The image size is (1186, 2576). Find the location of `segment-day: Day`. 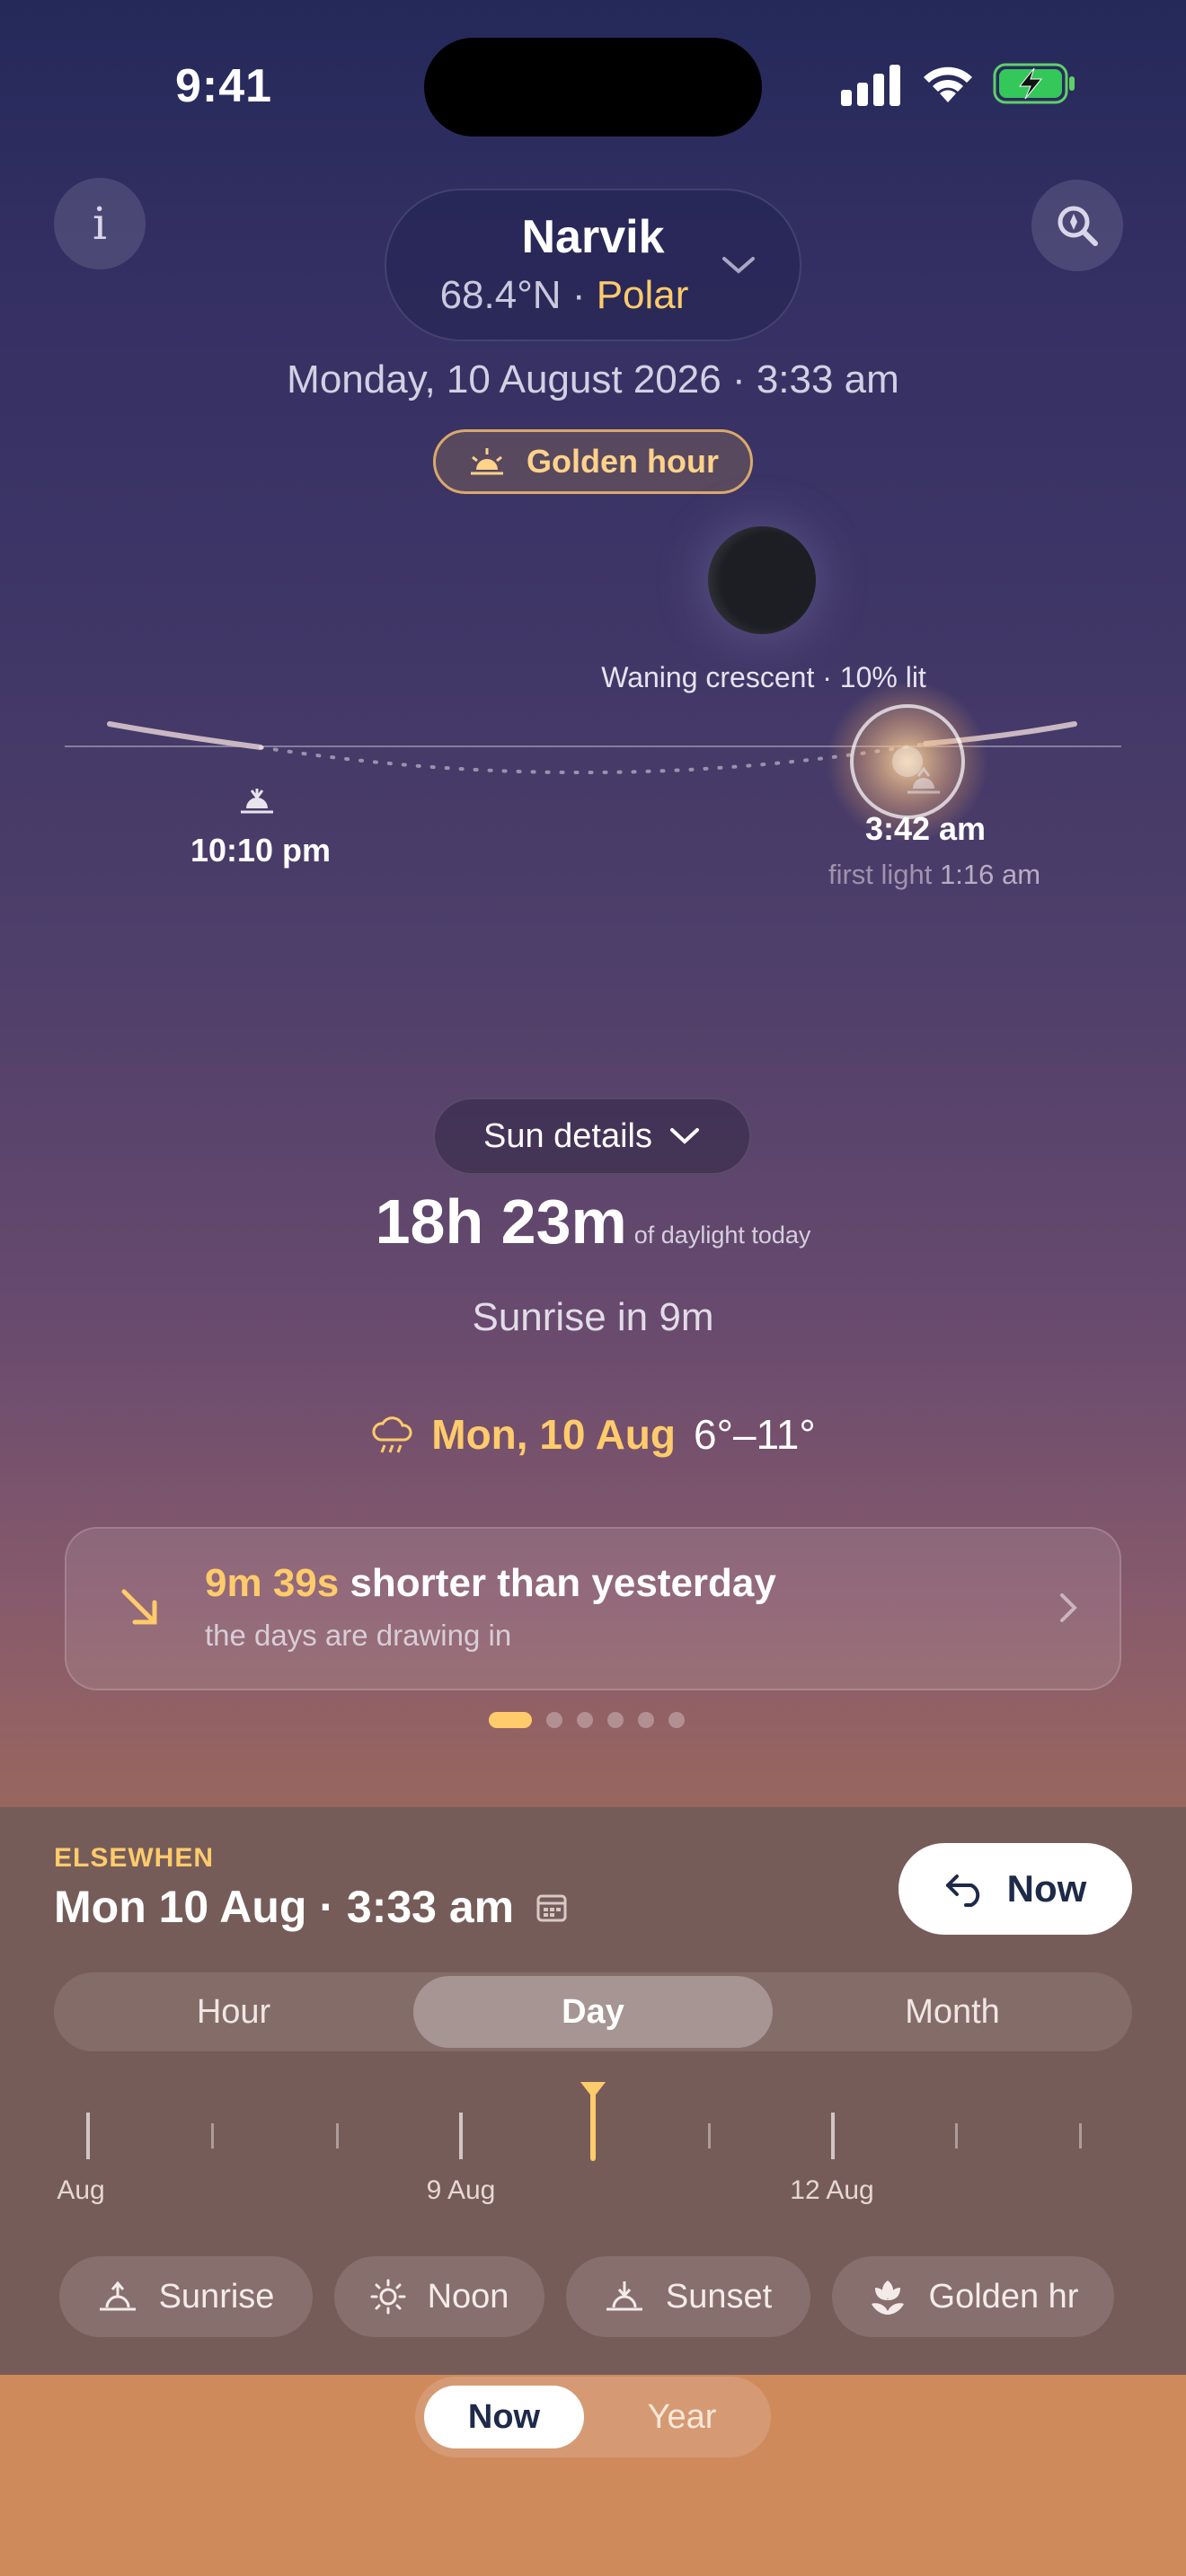

segment-day: Day is located at coordinates (593, 2012).